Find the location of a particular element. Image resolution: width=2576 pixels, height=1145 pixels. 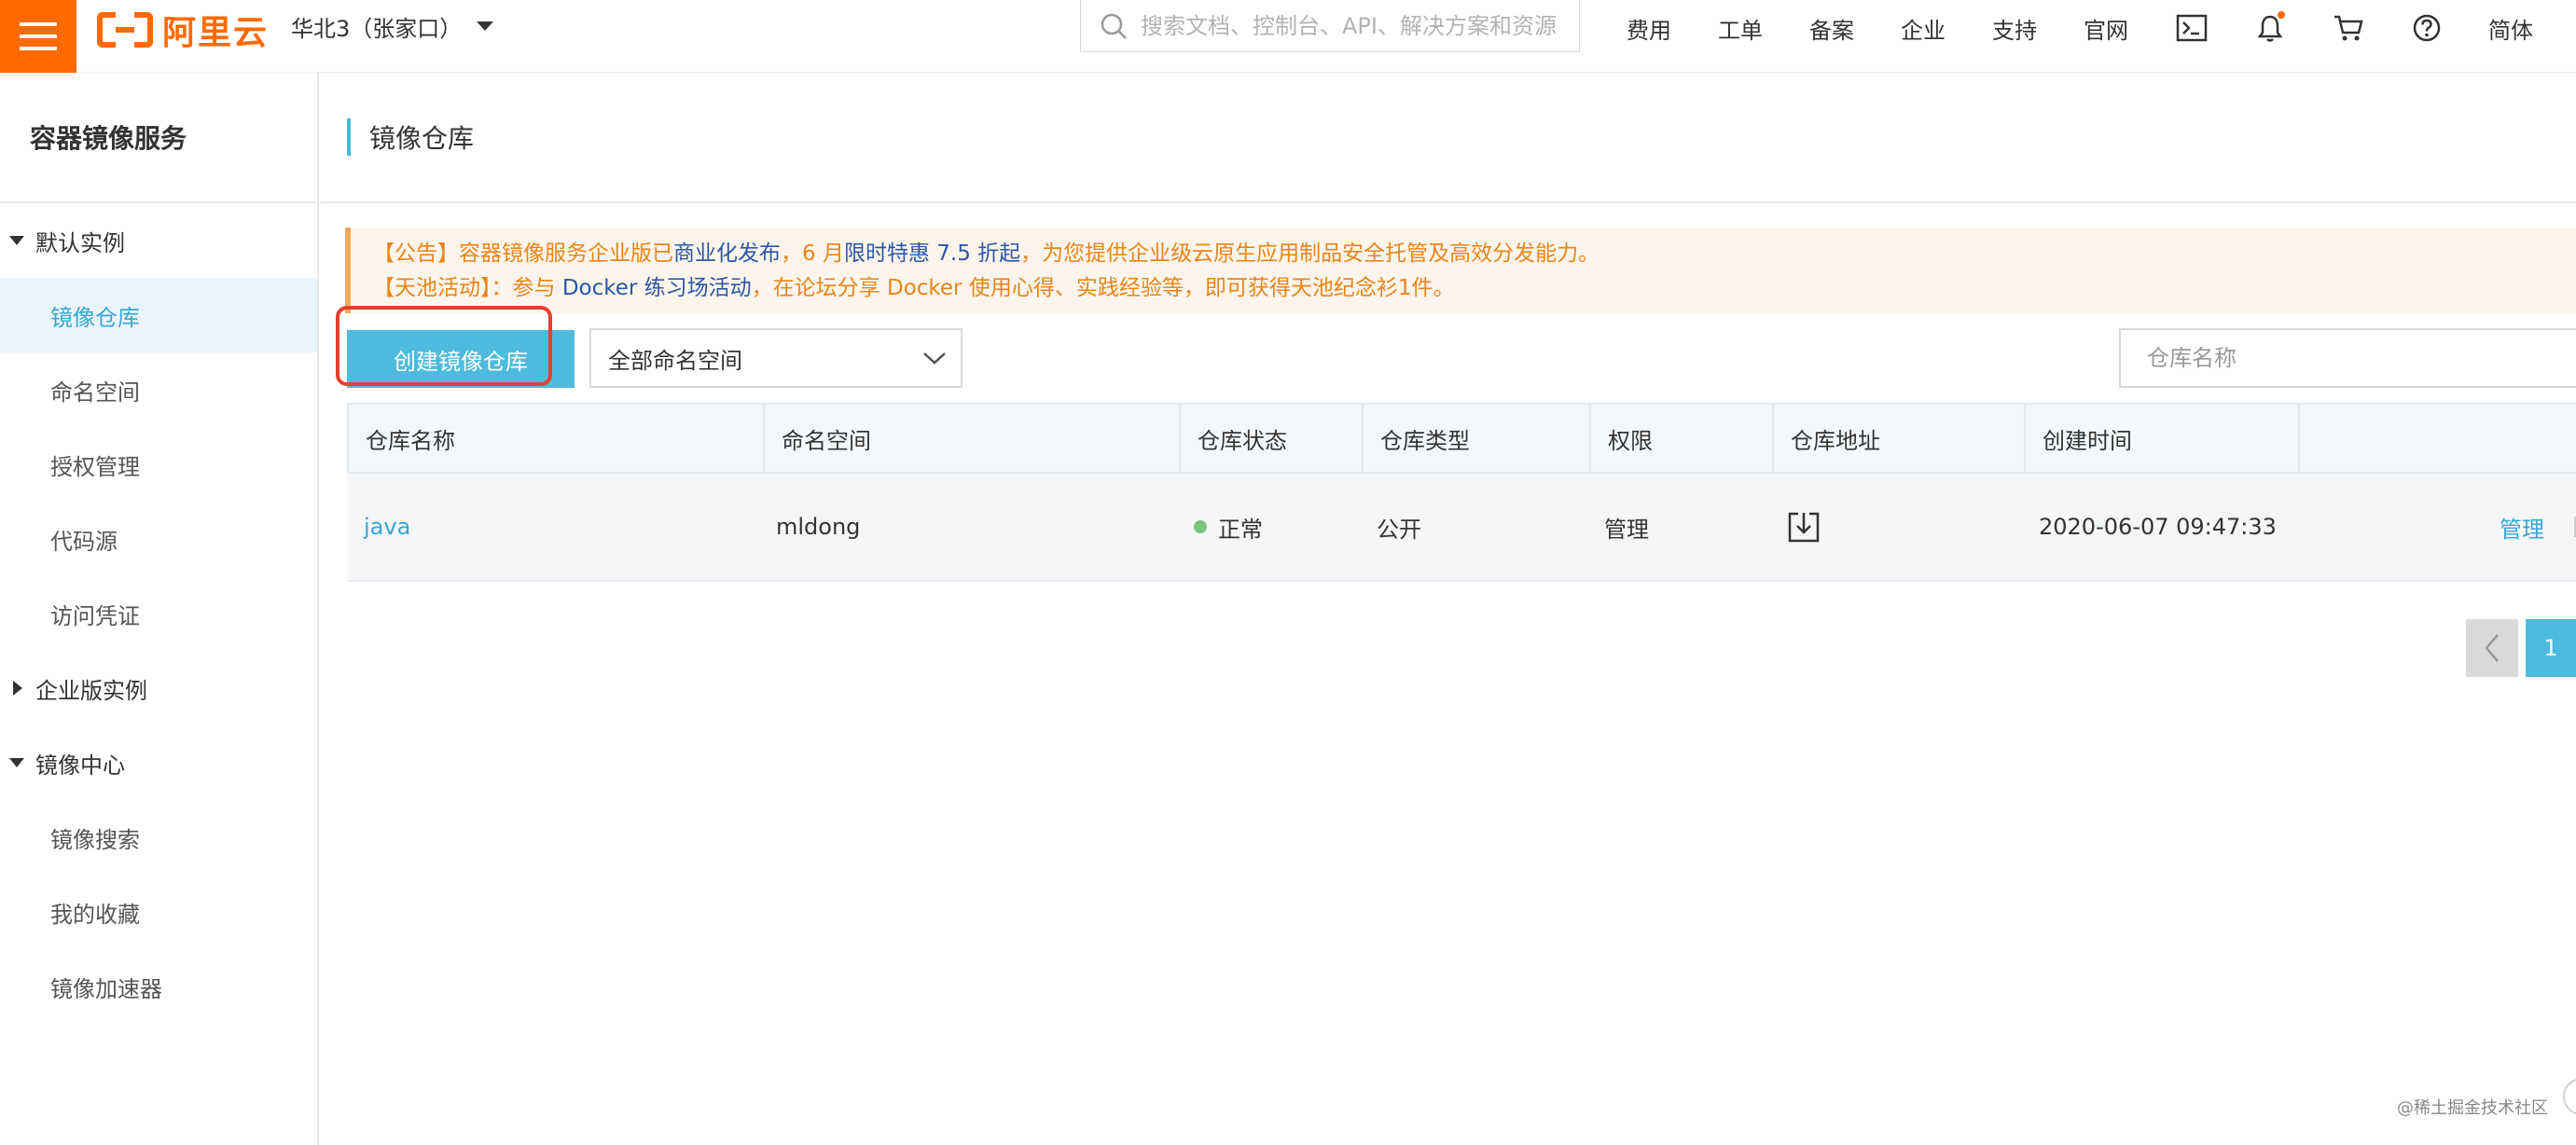

column-header-created: 创建时间 is located at coordinates (2163, 438).